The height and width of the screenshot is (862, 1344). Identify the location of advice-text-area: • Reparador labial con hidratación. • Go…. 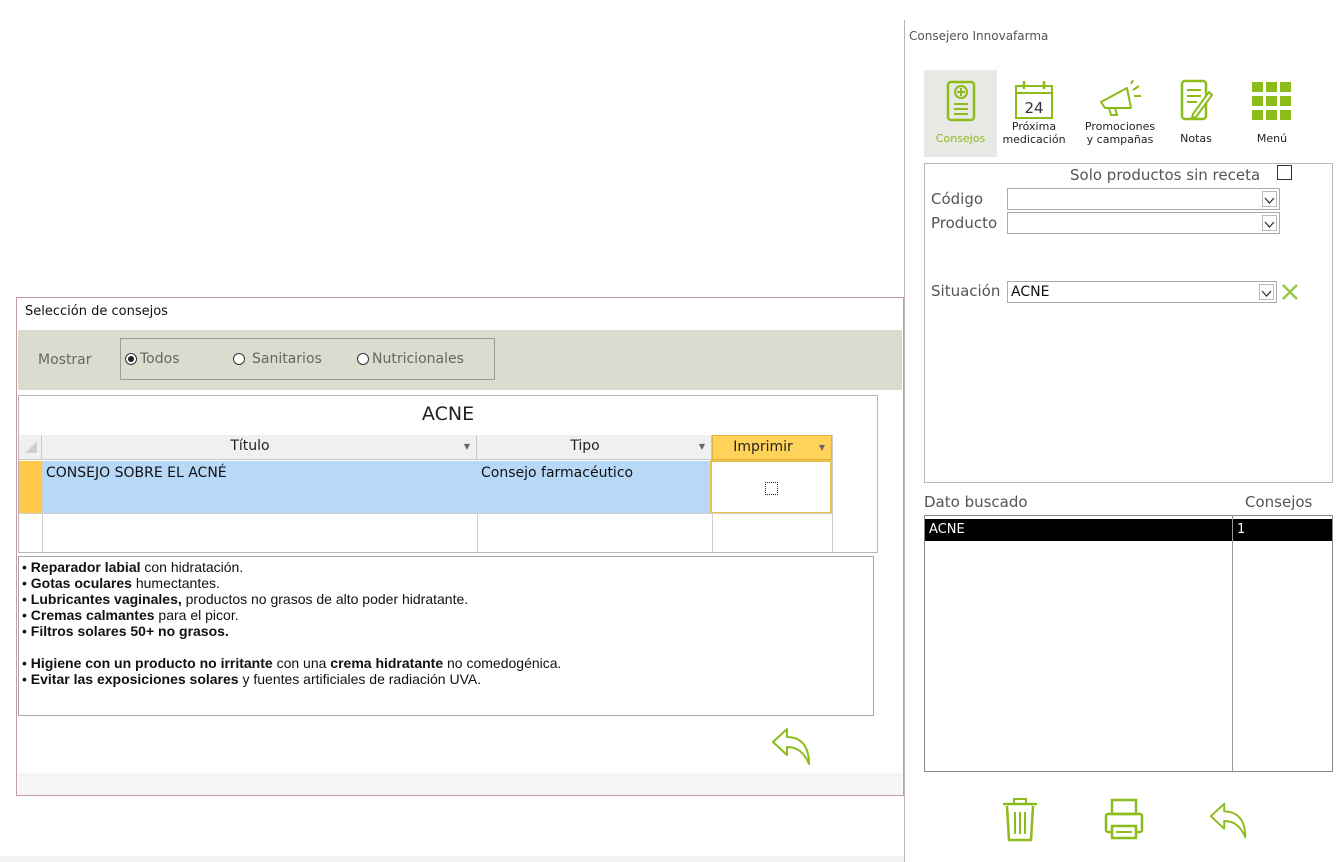
(446, 636).